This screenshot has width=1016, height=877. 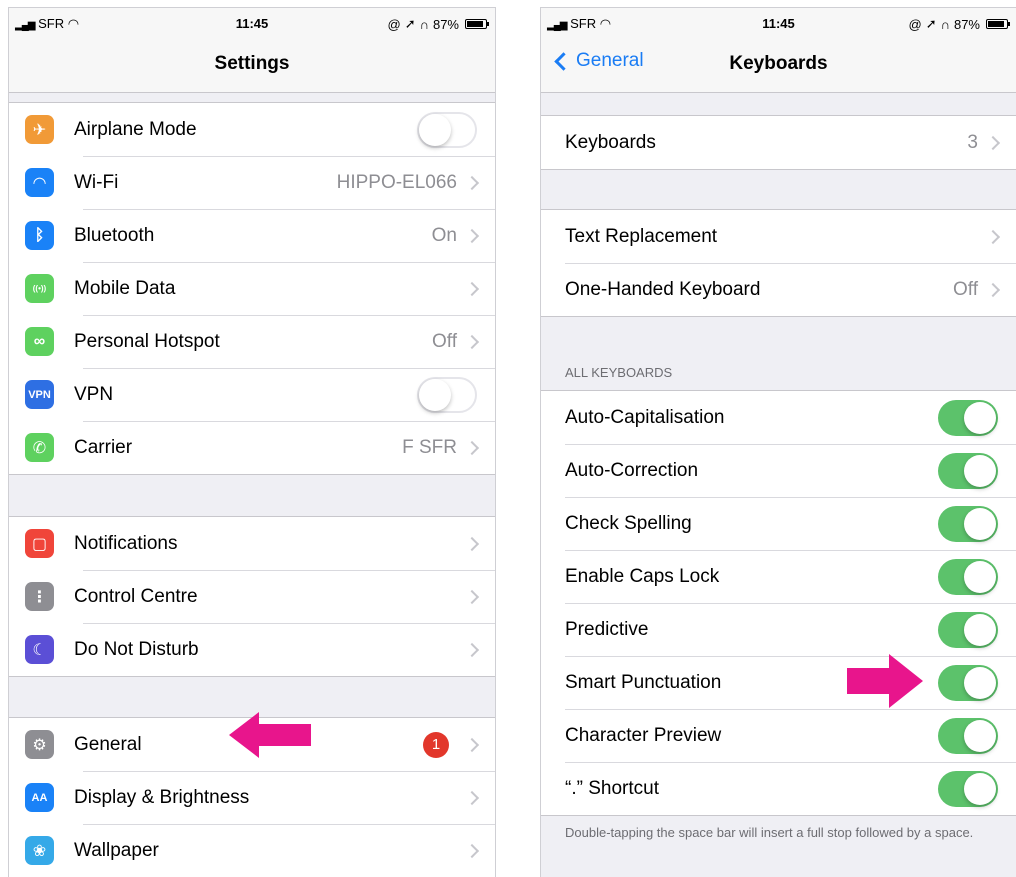 What do you see at coordinates (252, 129) in the screenshot?
I see `row-airplane: ✈ Airplane Mode` at bounding box center [252, 129].